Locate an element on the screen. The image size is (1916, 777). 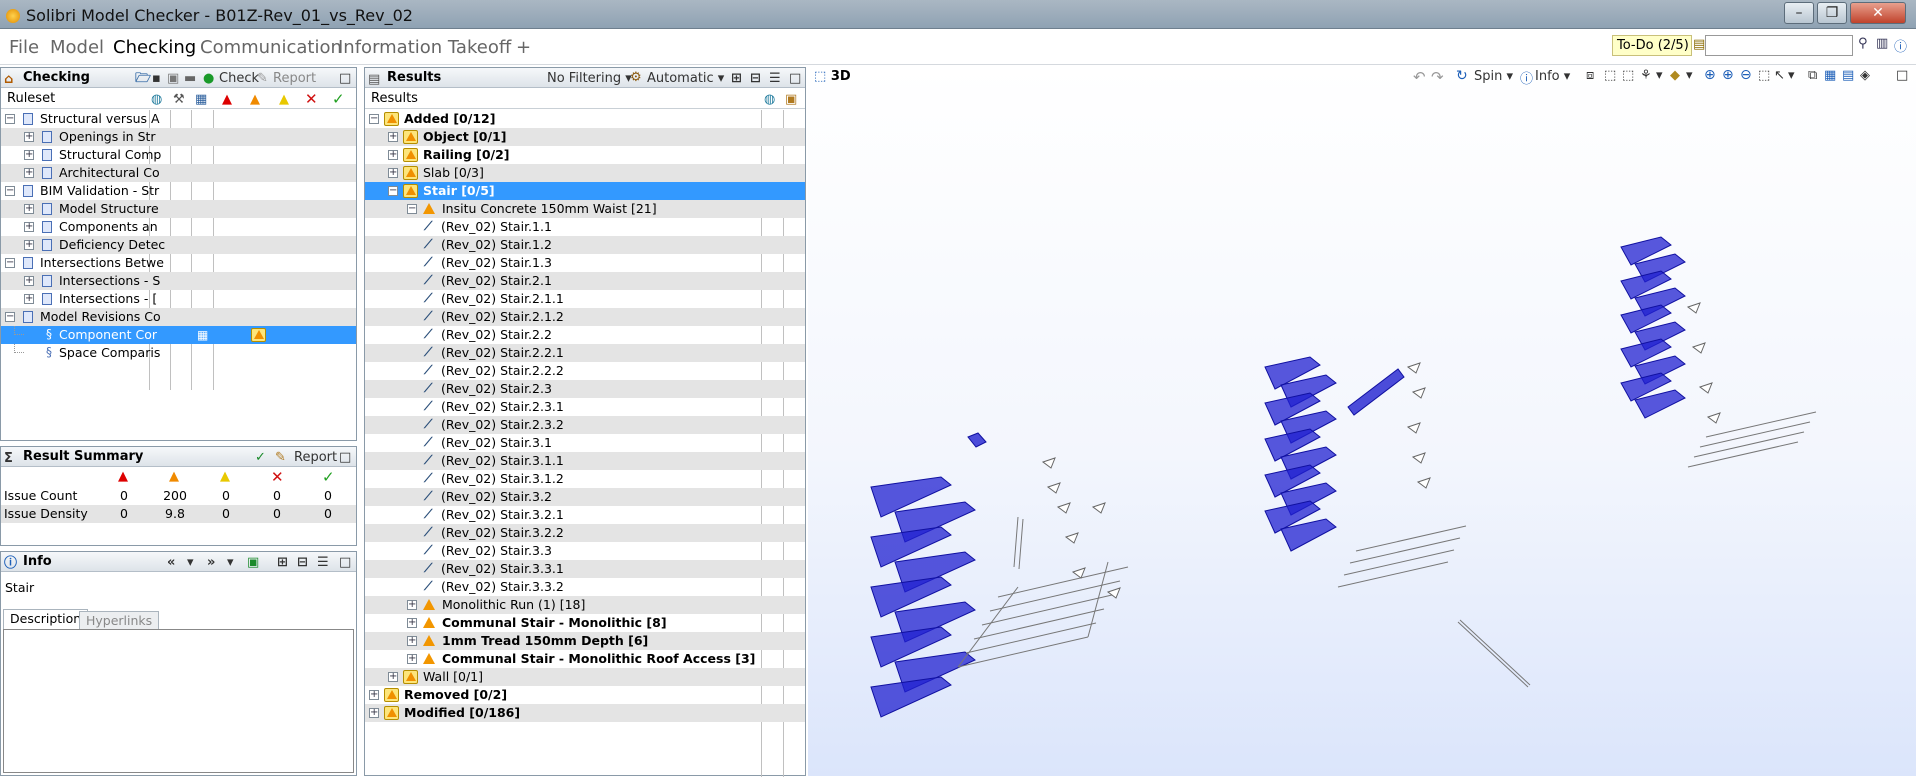
globe-icon: ◍ is located at coordinates (156, 100).